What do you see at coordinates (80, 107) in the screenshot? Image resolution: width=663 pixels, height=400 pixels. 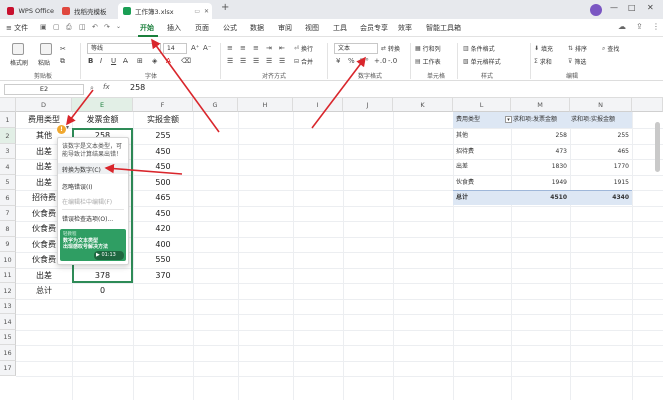 I see `arrow-to-warning` at bounding box center [80, 107].